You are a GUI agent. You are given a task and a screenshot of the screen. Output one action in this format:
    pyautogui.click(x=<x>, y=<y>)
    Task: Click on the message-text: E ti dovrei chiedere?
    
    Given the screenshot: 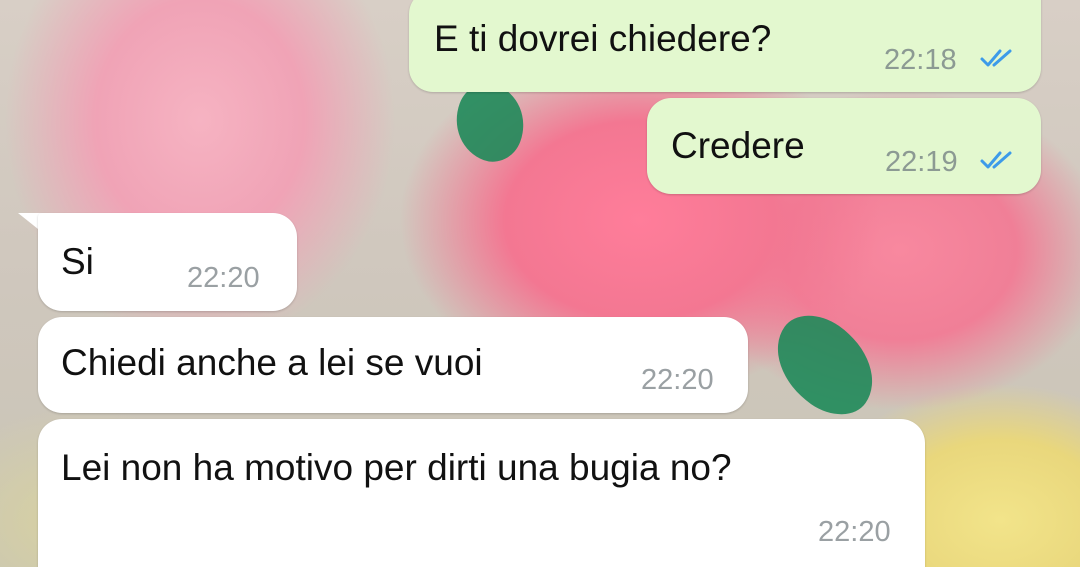 What is the action you would take?
    pyautogui.click(x=603, y=38)
    